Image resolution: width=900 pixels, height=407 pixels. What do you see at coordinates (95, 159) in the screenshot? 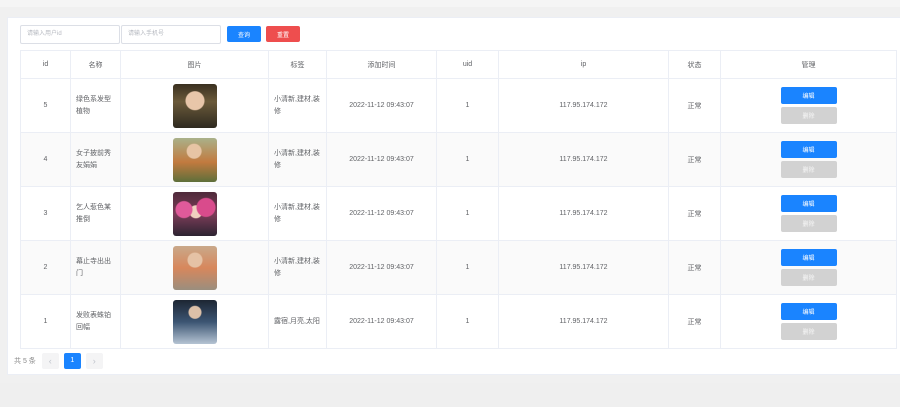
I see `cell-name: 女子披前秀友娟娟` at bounding box center [95, 159].